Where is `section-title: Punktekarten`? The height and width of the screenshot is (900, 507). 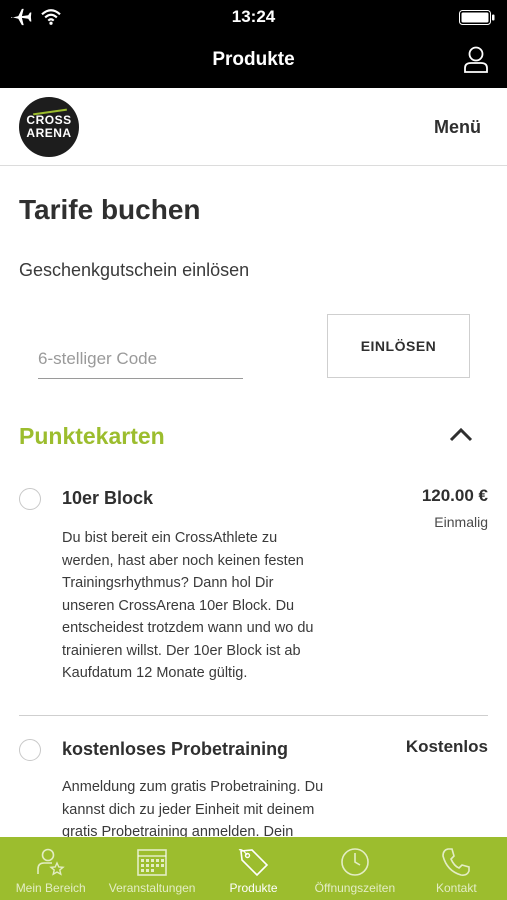
section-title: Punktekarten is located at coordinates (92, 436).